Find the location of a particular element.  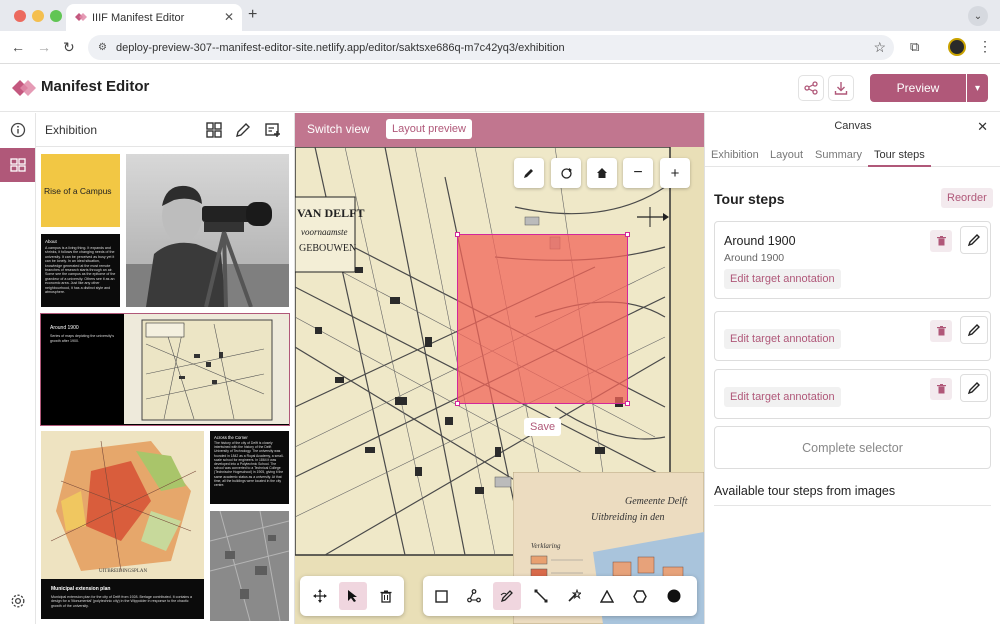

canvas-panel-header: Canvas is located at coordinates (853, 126).